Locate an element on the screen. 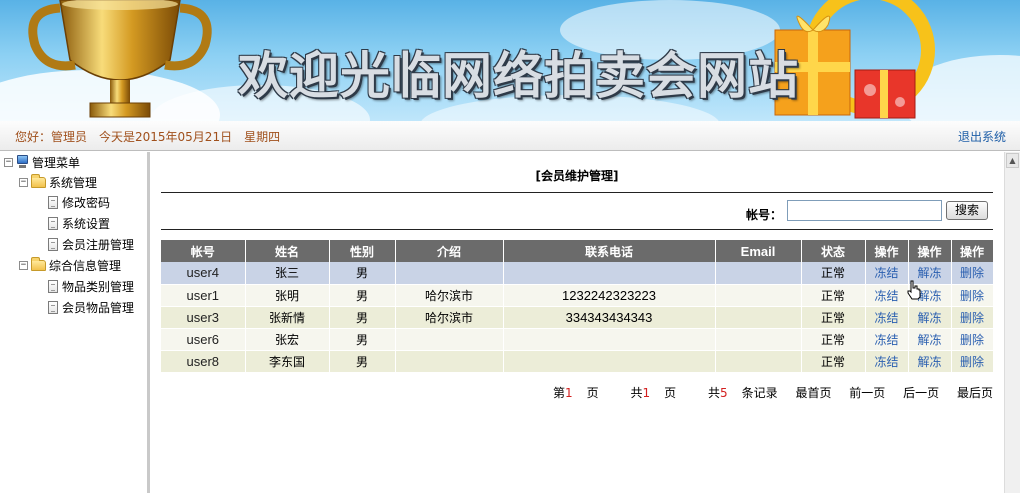 Image resolution: width=1020 pixels, height=493 pixels. total-records: 共5 条记录 is located at coordinates (742, 393).